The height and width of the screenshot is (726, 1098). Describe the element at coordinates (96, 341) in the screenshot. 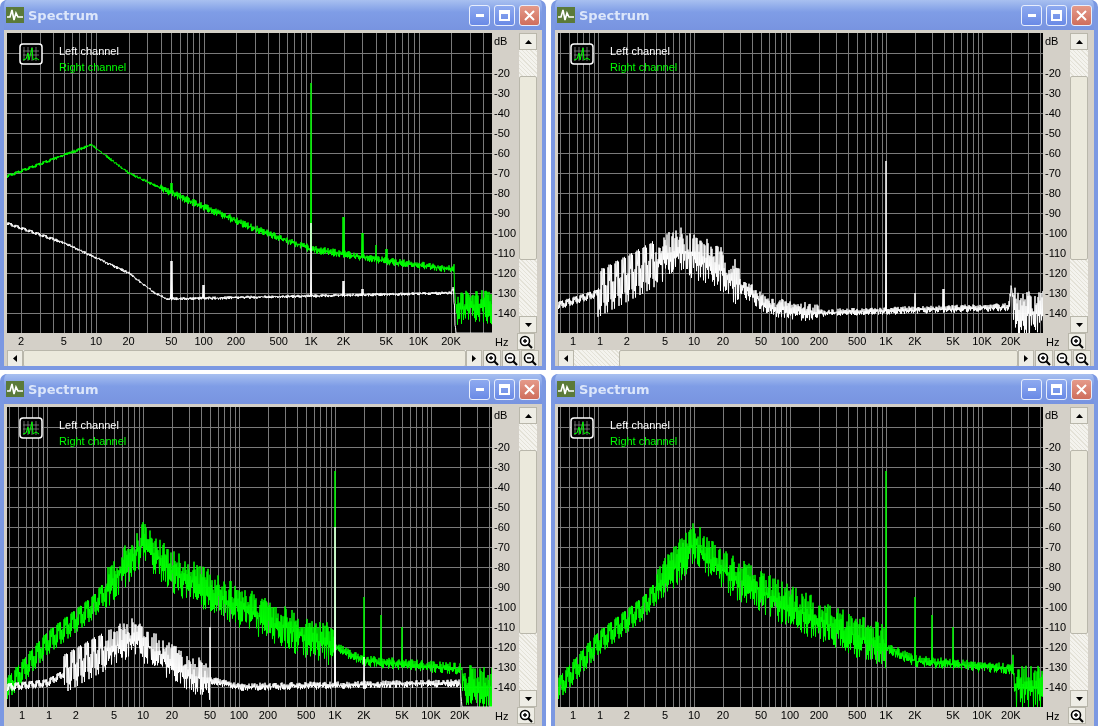

I see `axis-label: 10` at that location.